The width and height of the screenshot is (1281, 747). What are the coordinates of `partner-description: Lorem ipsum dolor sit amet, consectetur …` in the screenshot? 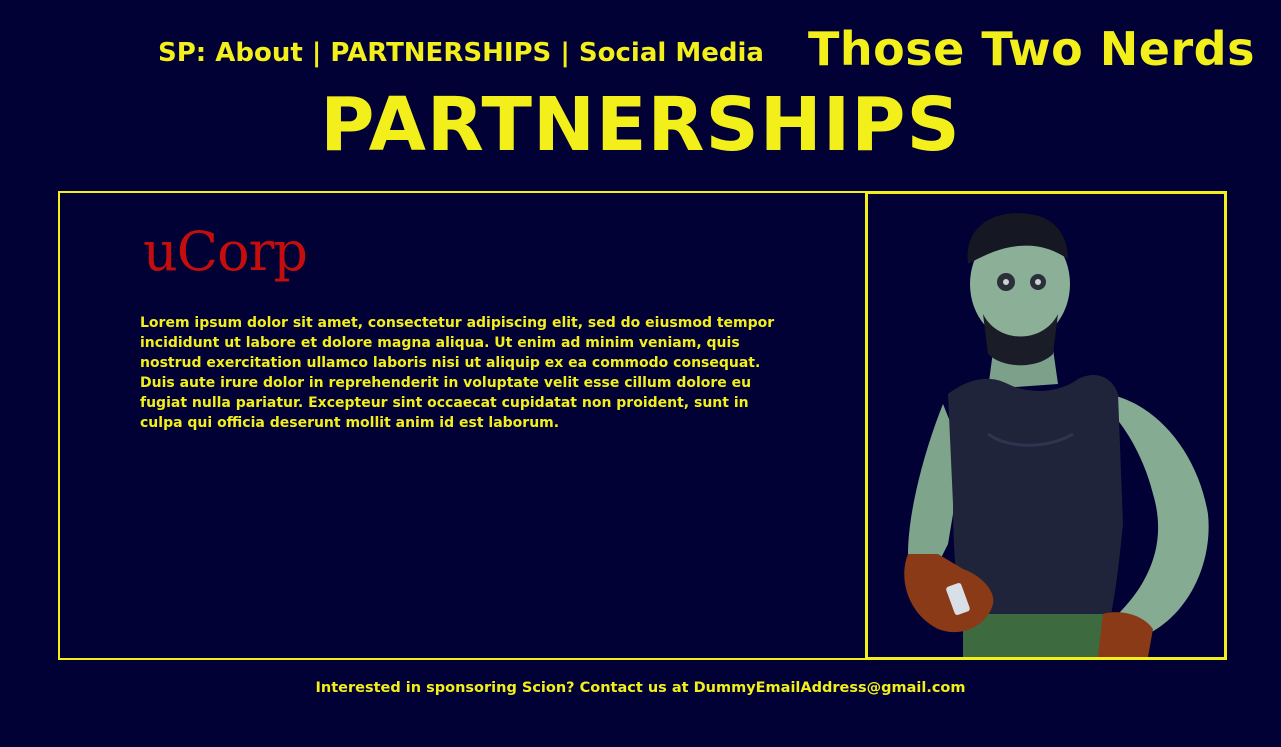 It's located at (457, 373).